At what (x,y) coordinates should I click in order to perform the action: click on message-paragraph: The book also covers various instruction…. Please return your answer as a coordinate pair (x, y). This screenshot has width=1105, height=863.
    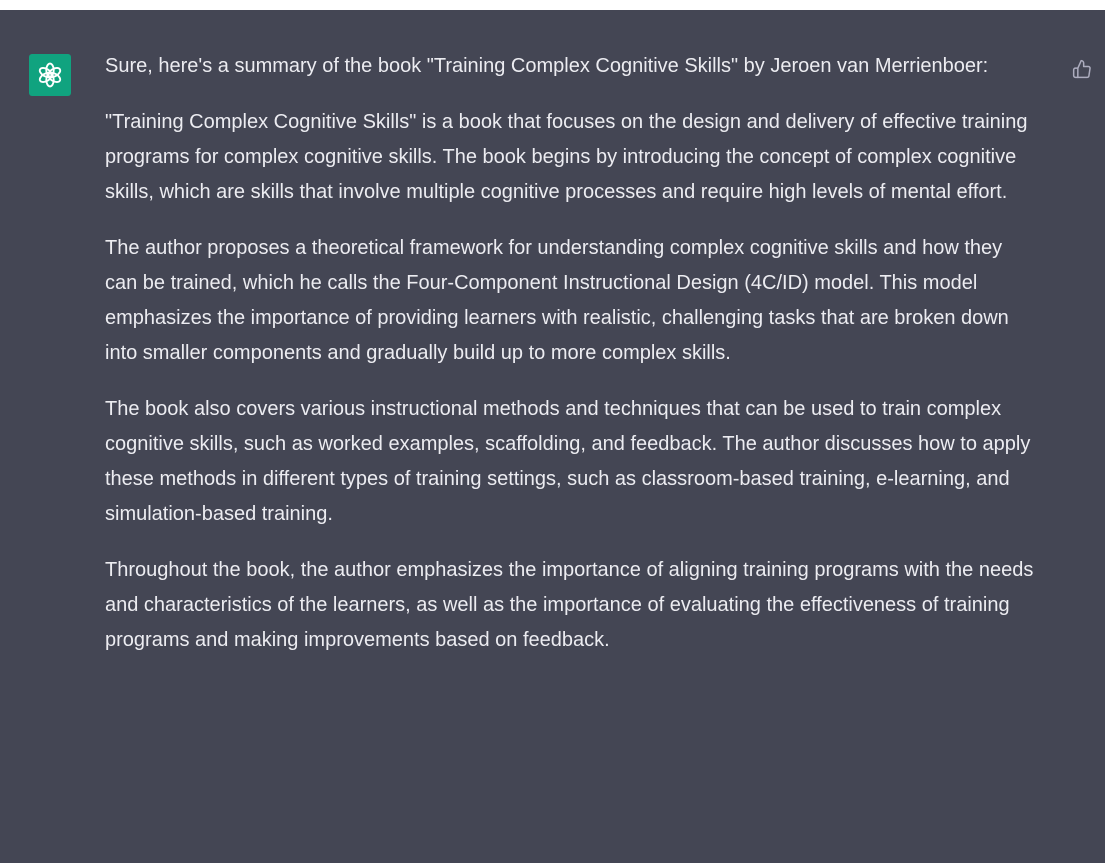
    Looking at the image, I should click on (568, 461).